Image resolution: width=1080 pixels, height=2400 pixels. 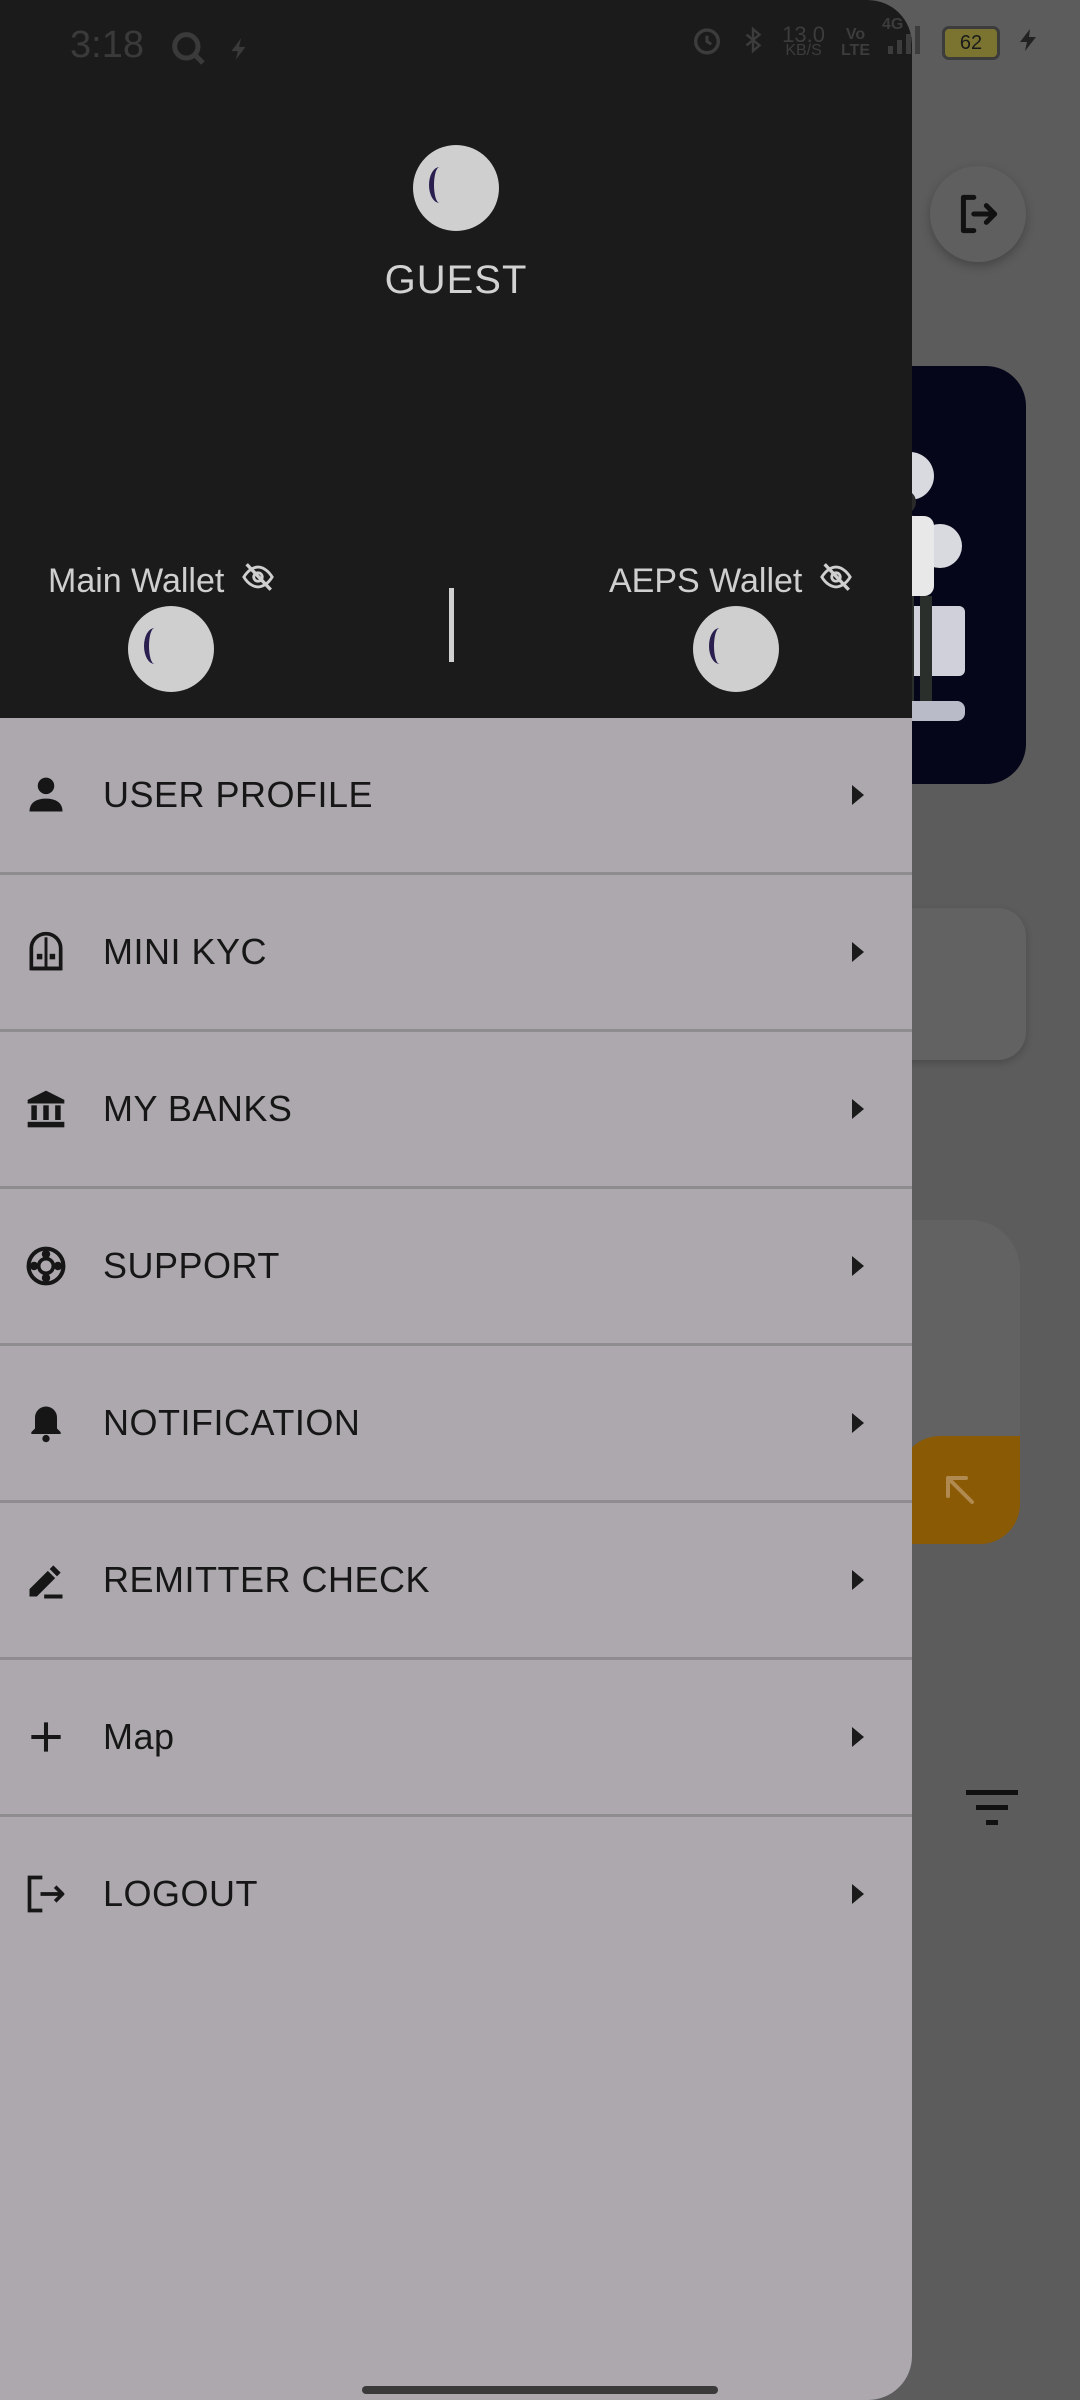 What do you see at coordinates (706, 581) in the screenshot?
I see `aeps-wallet-title: AEPS Wallet` at bounding box center [706, 581].